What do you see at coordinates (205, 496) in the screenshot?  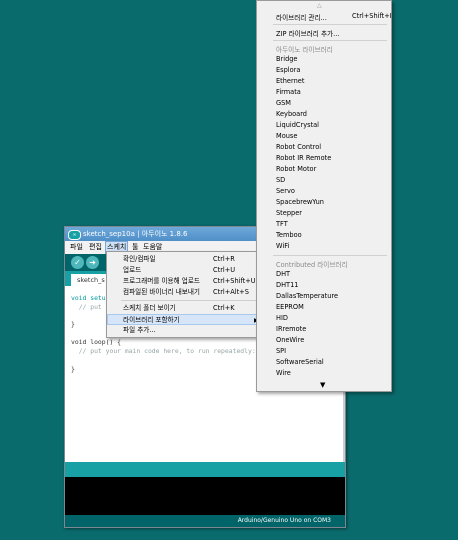 I see `console-output` at bounding box center [205, 496].